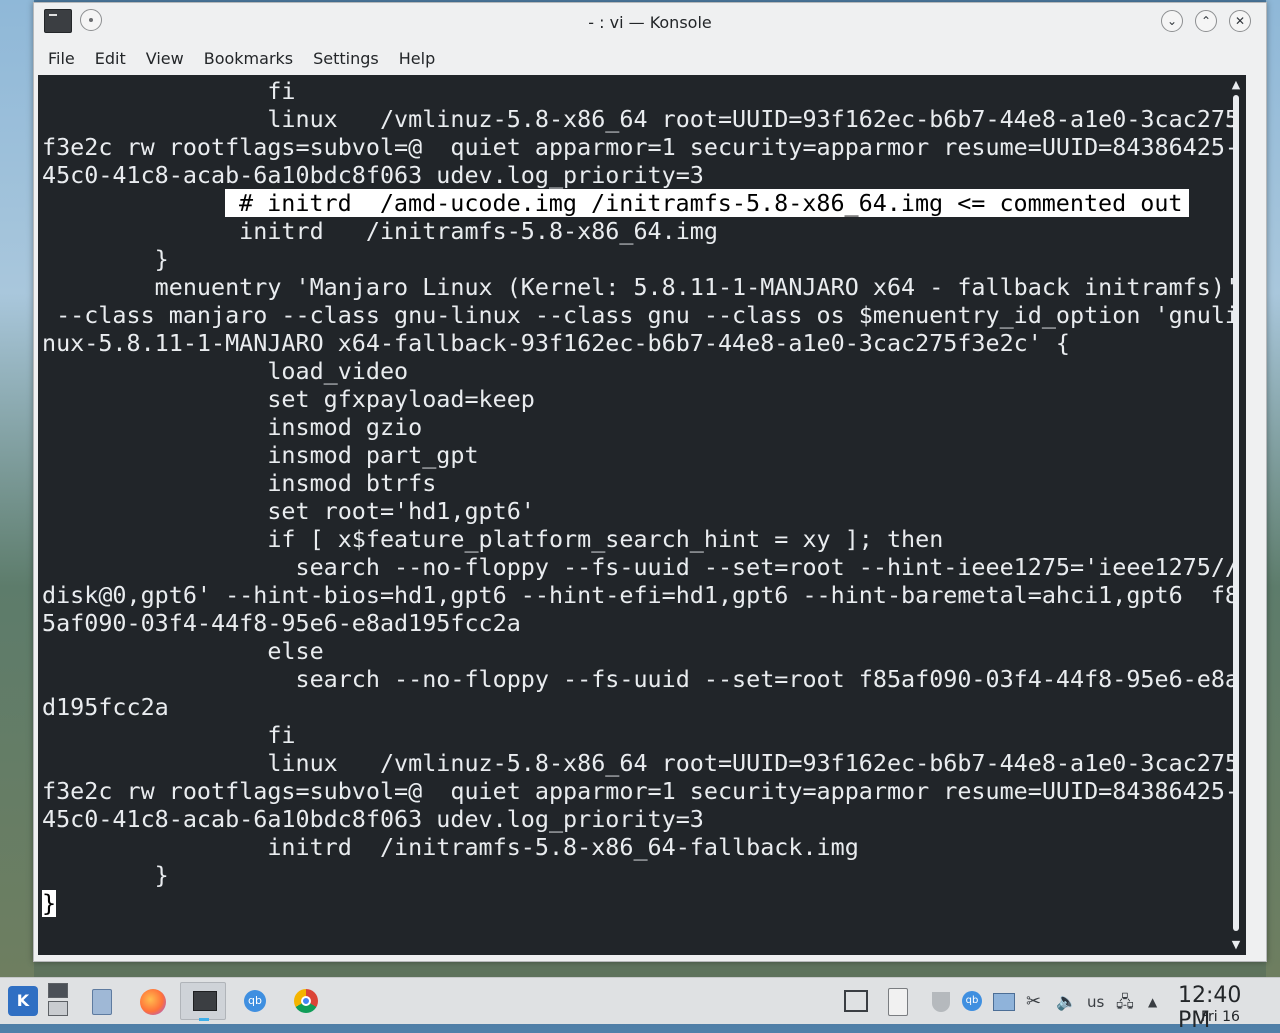 This screenshot has height=1033, width=1280. I want to click on scrollbar-handle, so click(1236, 513).